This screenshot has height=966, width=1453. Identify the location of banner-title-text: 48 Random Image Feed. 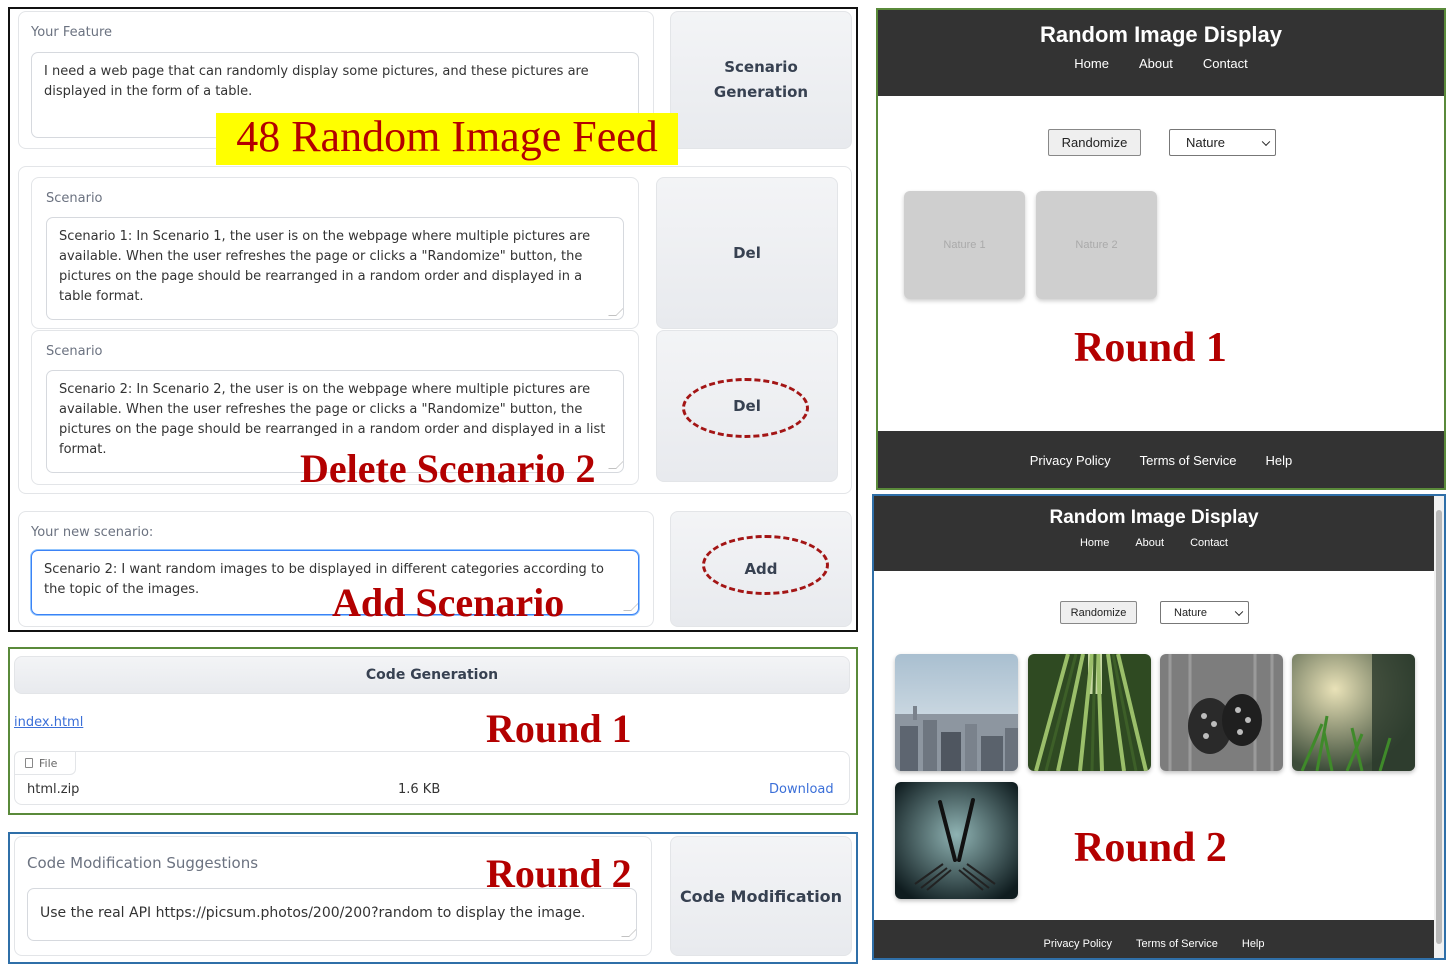
(447, 136).